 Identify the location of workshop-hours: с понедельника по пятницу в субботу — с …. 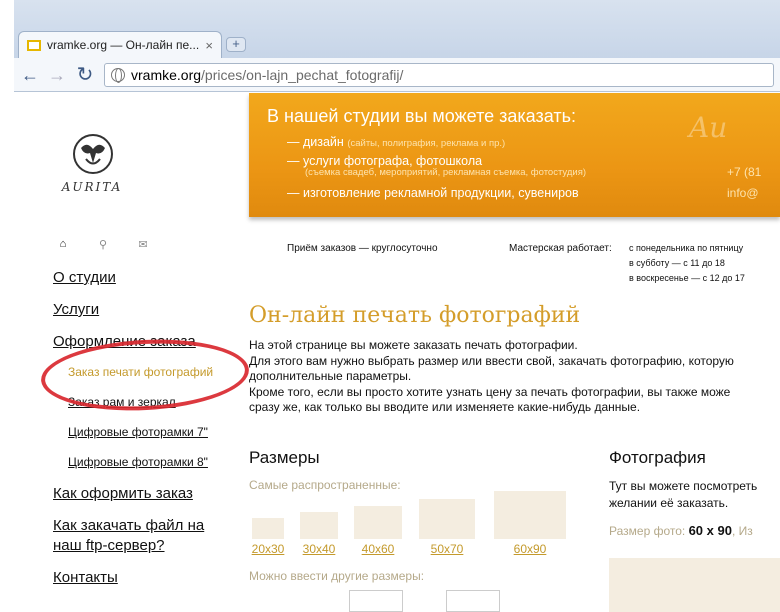
(687, 263).